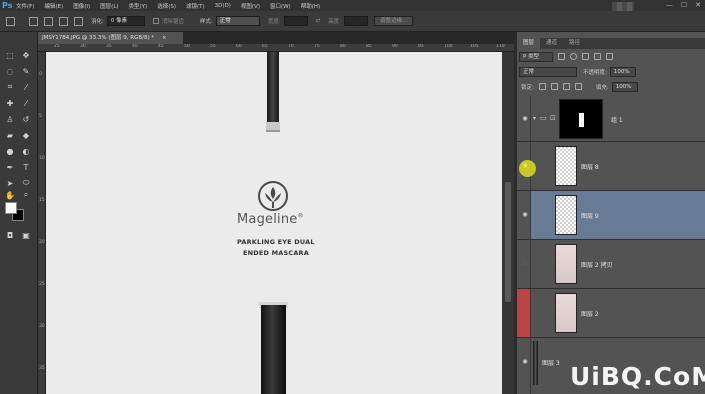 The height and width of the screenshot is (394, 705). I want to click on add-selection-icon, so click(48, 21).